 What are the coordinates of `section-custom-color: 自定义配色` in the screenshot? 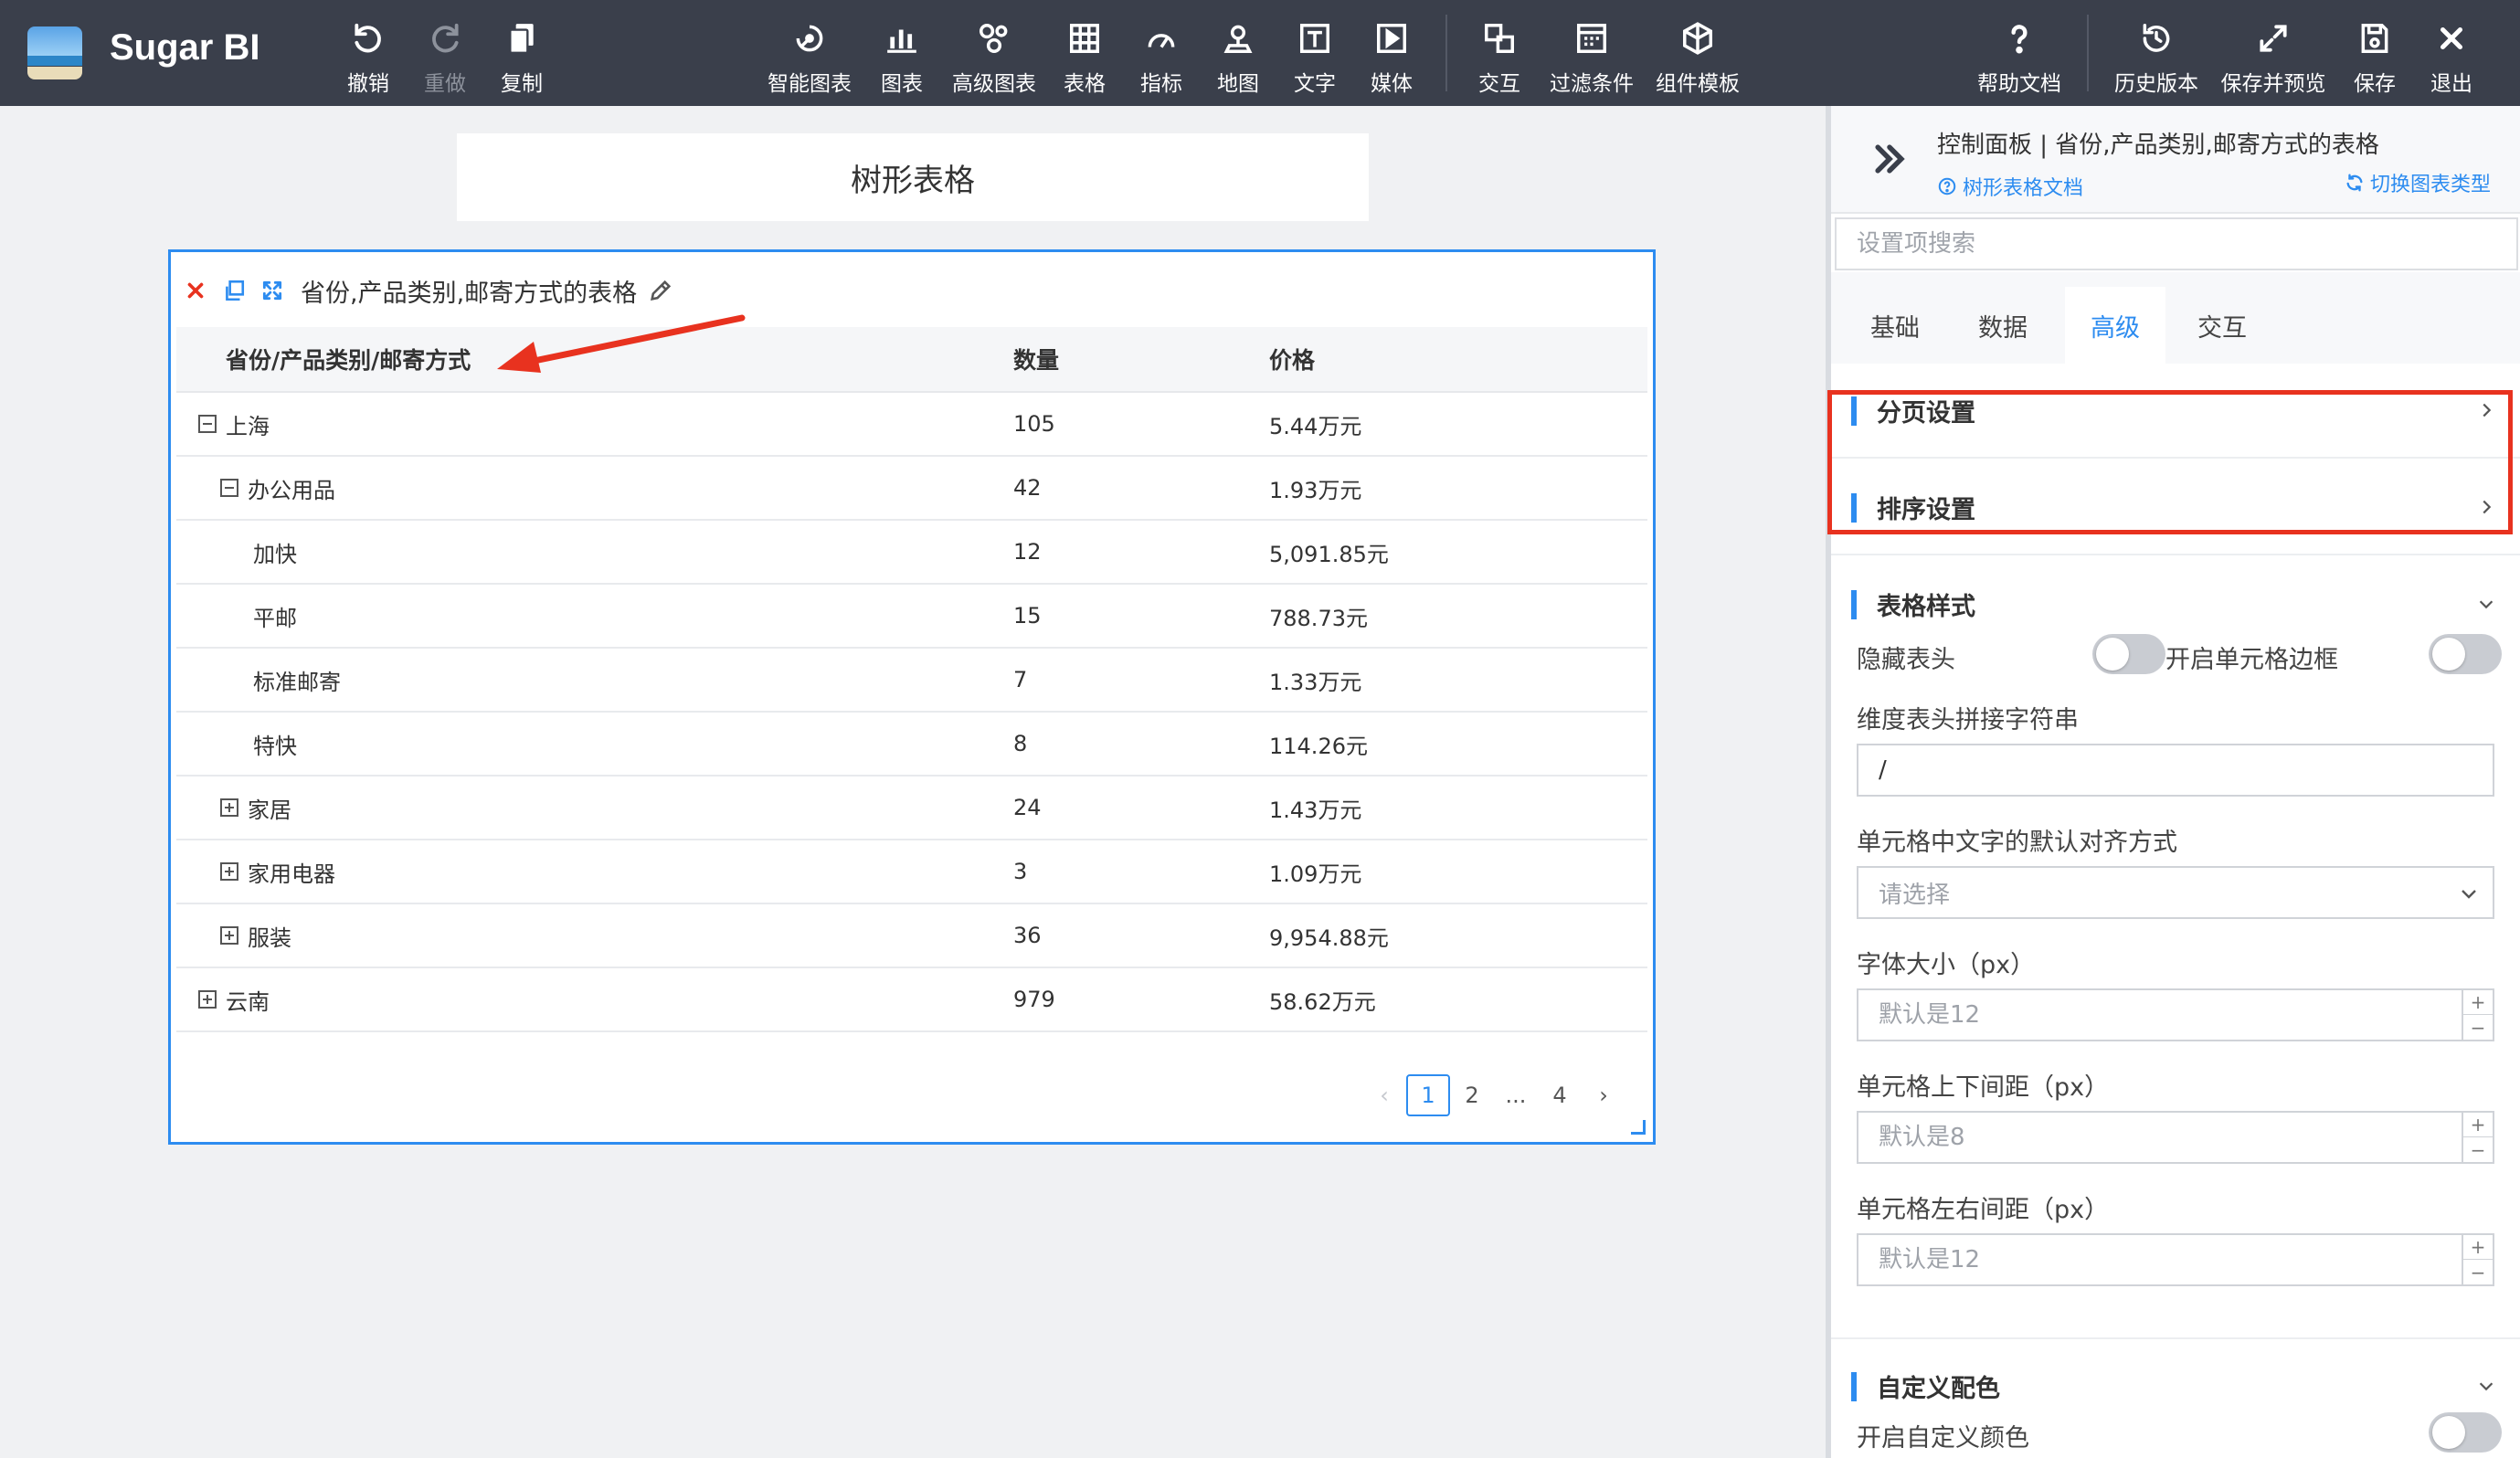 It's located at (2175, 1373).